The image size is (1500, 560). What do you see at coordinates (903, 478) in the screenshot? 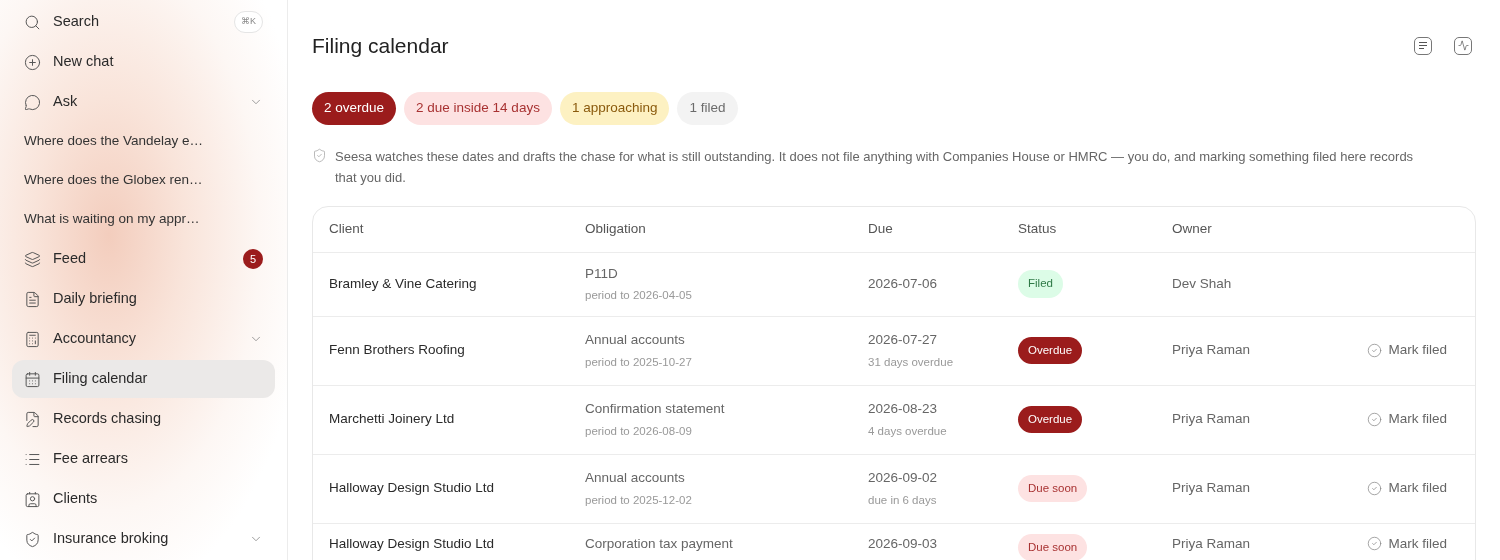
I see `due-date: 2026-09-02` at bounding box center [903, 478].